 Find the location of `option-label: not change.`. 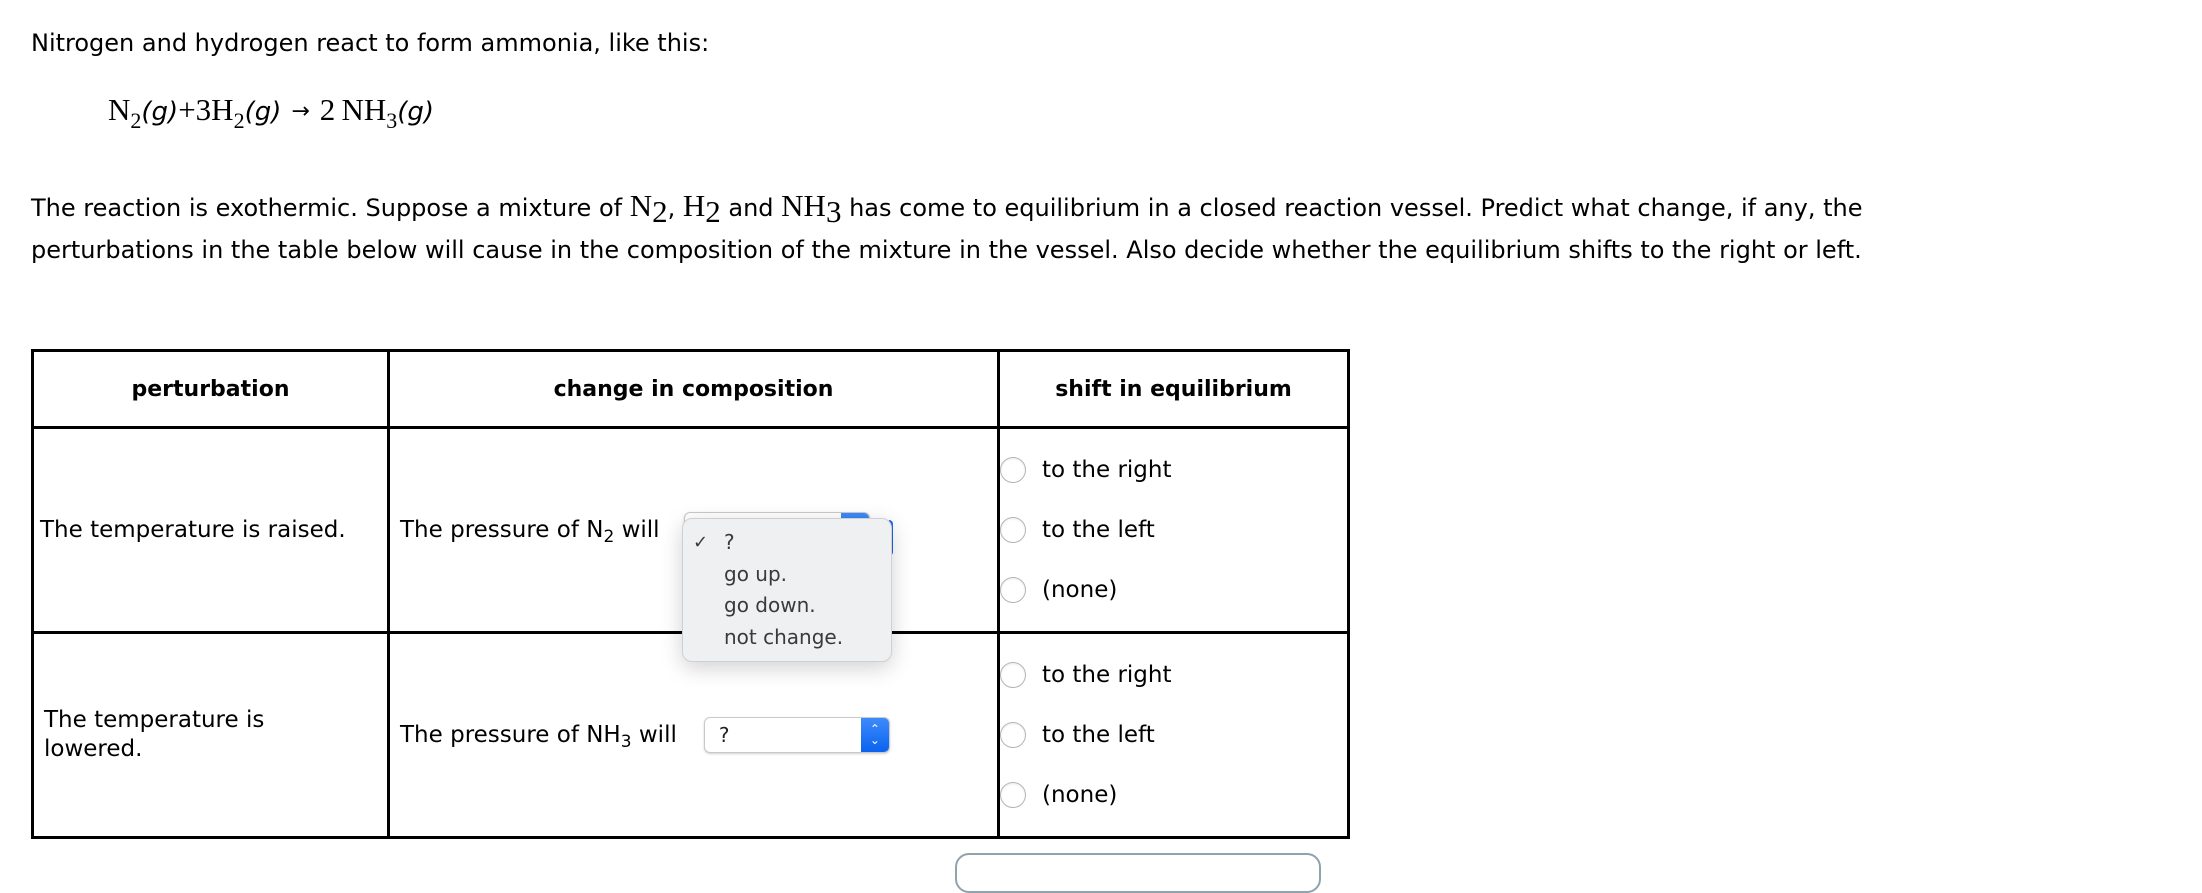

option-label: not change. is located at coordinates (784, 636).